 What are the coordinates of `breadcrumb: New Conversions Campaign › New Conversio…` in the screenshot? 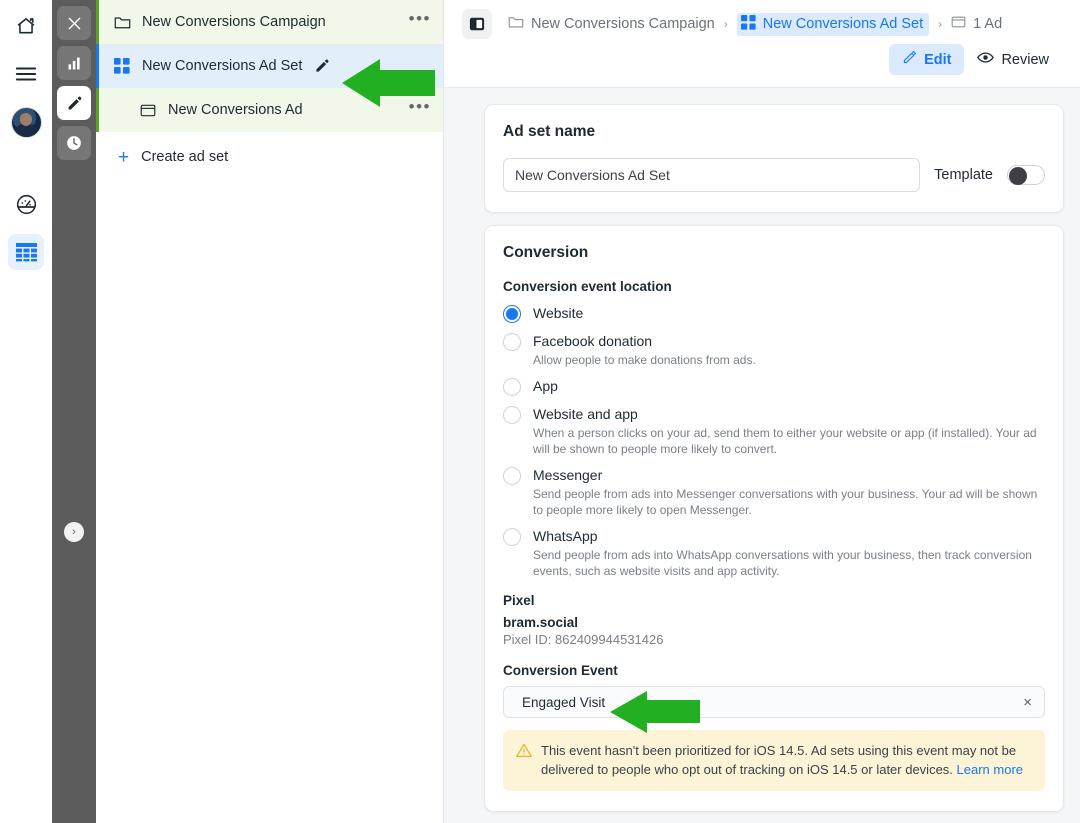 It's located at (762, 22).